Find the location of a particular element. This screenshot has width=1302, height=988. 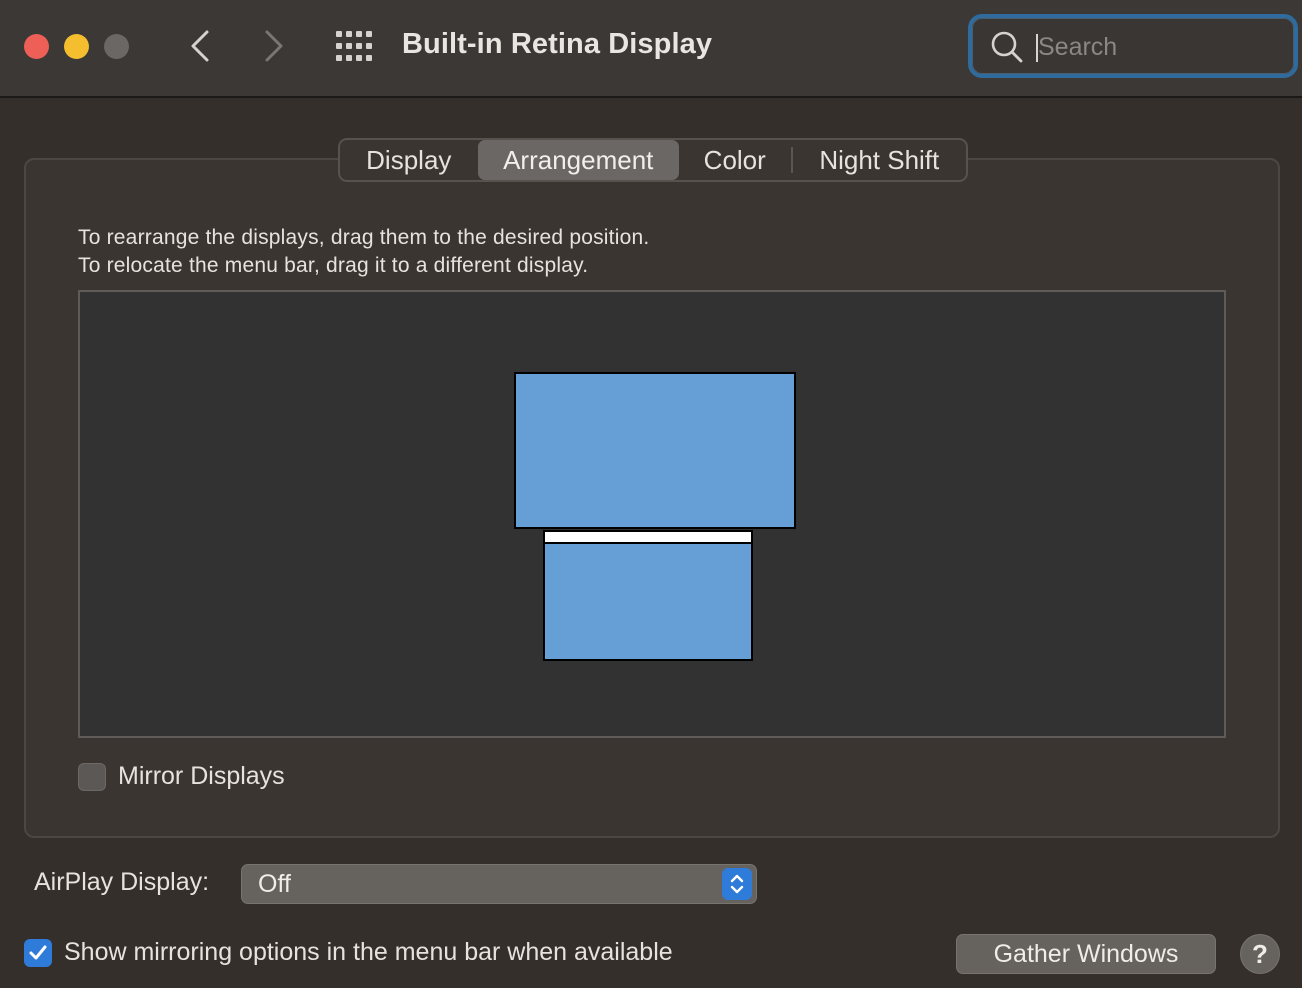

gather-windows-button: Gather Windows is located at coordinates (1086, 954).